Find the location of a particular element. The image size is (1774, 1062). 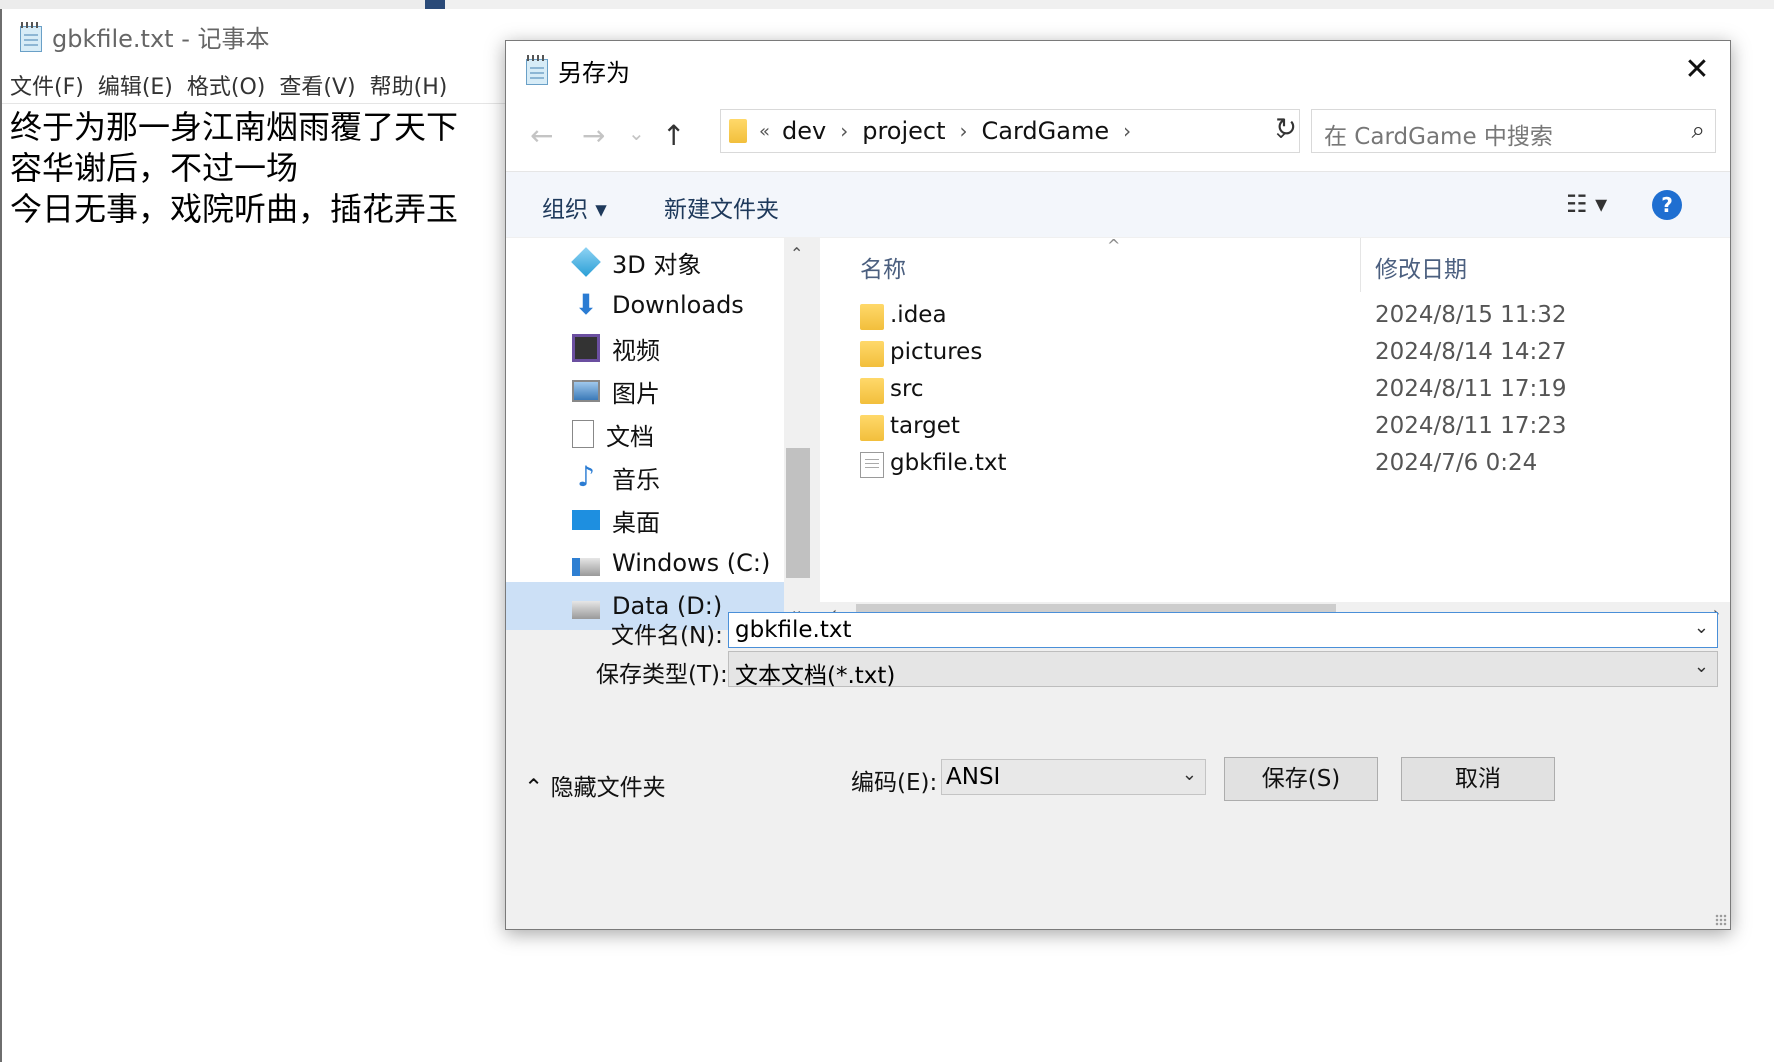

nav-item-desktop: 桌面 is located at coordinates (645, 520).